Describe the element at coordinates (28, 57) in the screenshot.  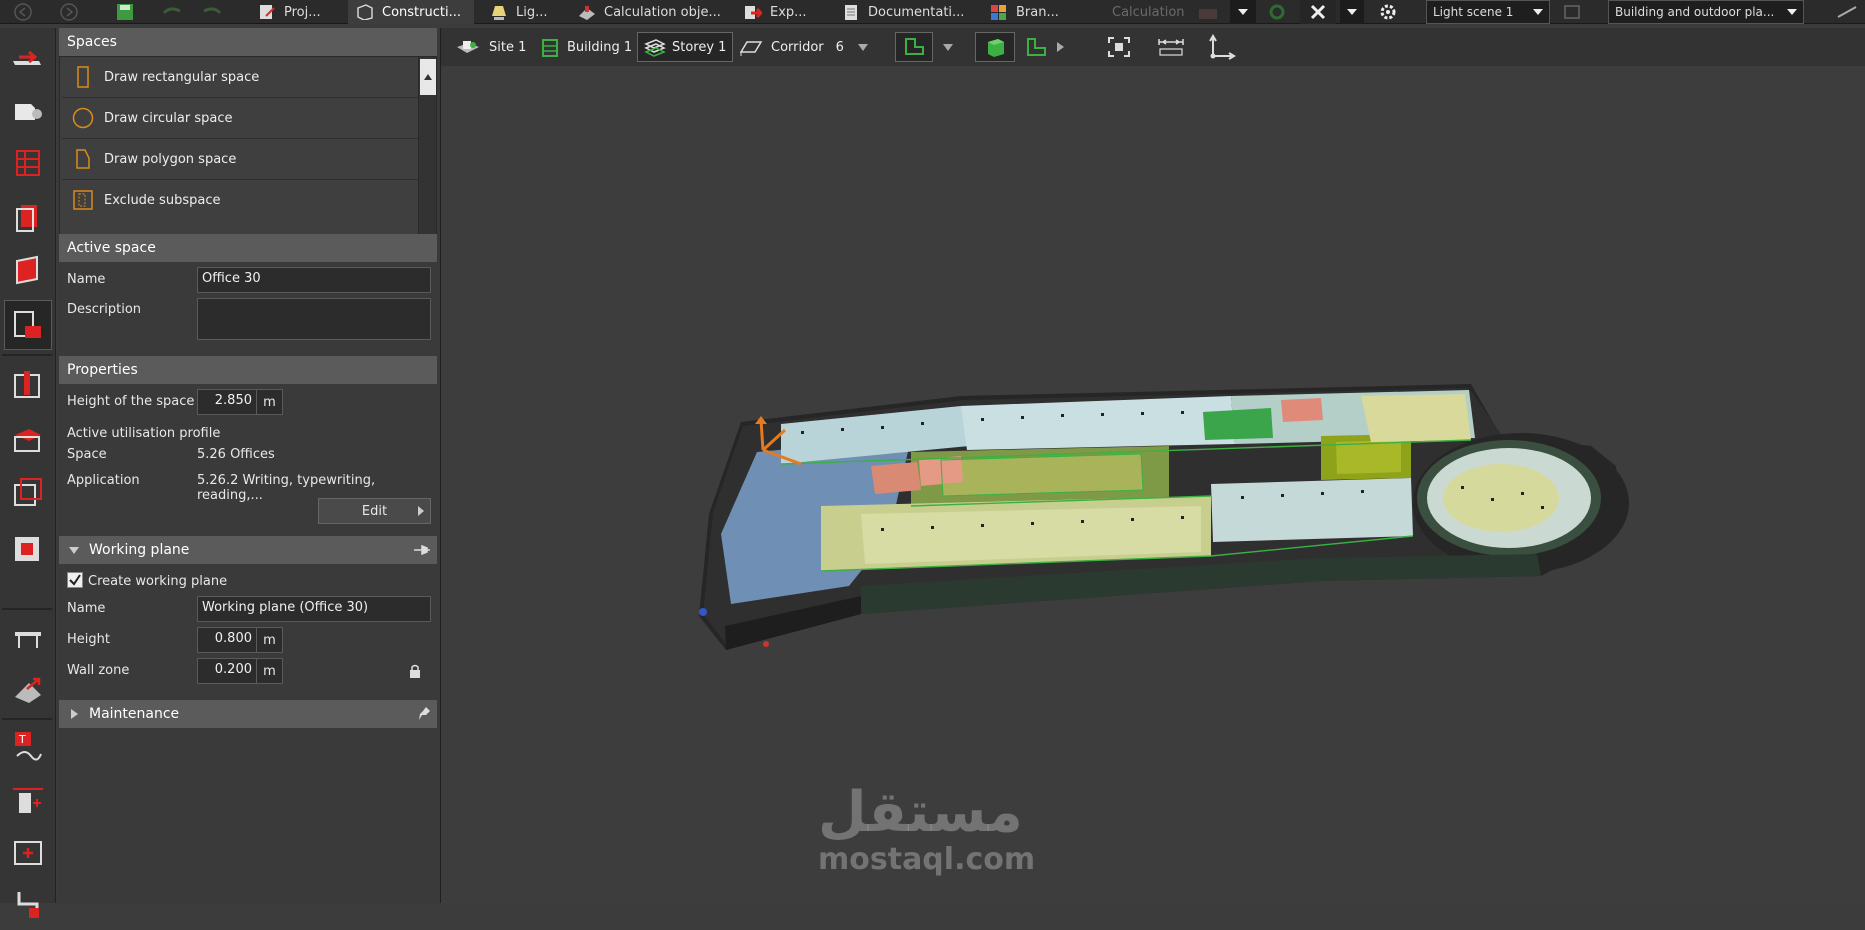
I see `tool-import` at that location.